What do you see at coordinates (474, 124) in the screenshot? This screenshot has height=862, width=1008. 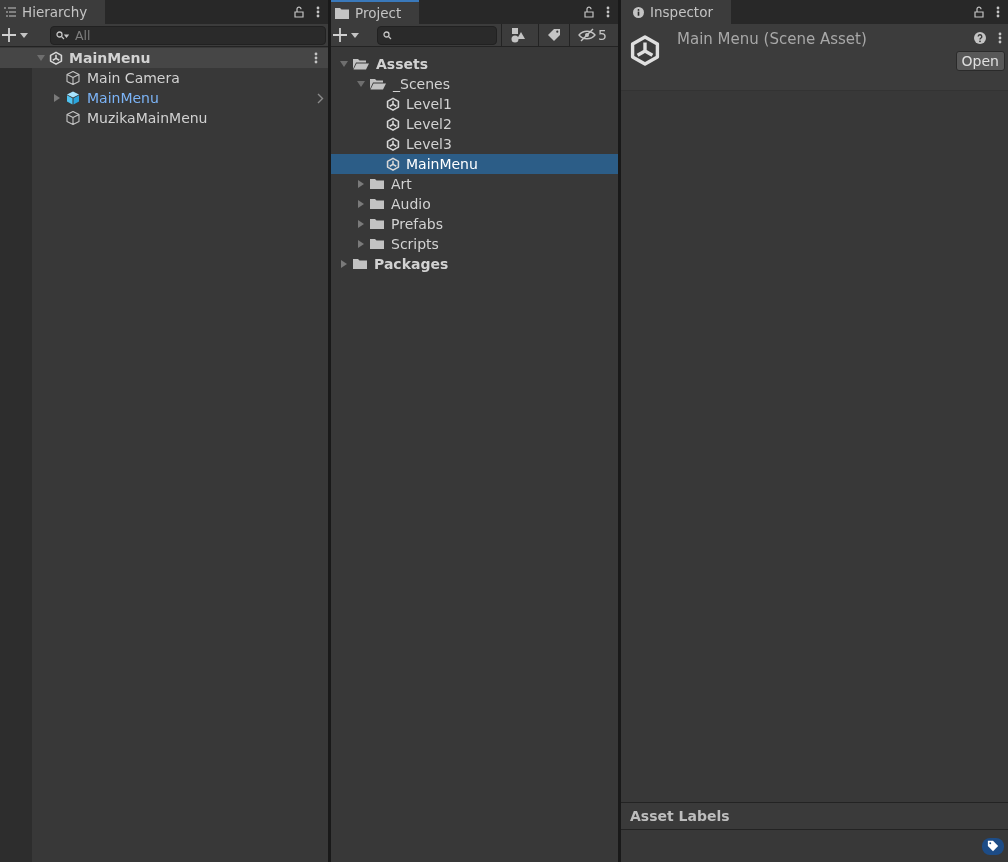 I see `tree-item: Level2` at bounding box center [474, 124].